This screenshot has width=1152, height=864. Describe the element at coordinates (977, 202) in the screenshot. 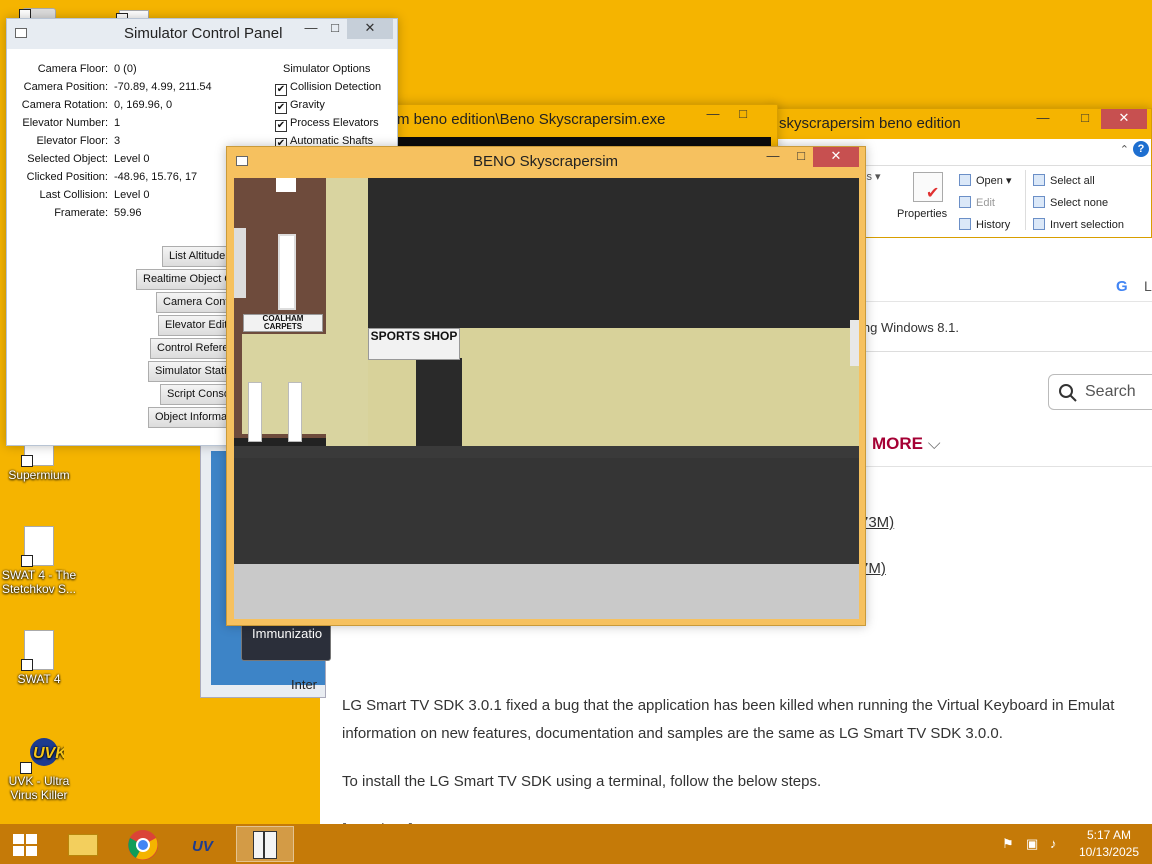

I see `edit-button: Edit` at that location.